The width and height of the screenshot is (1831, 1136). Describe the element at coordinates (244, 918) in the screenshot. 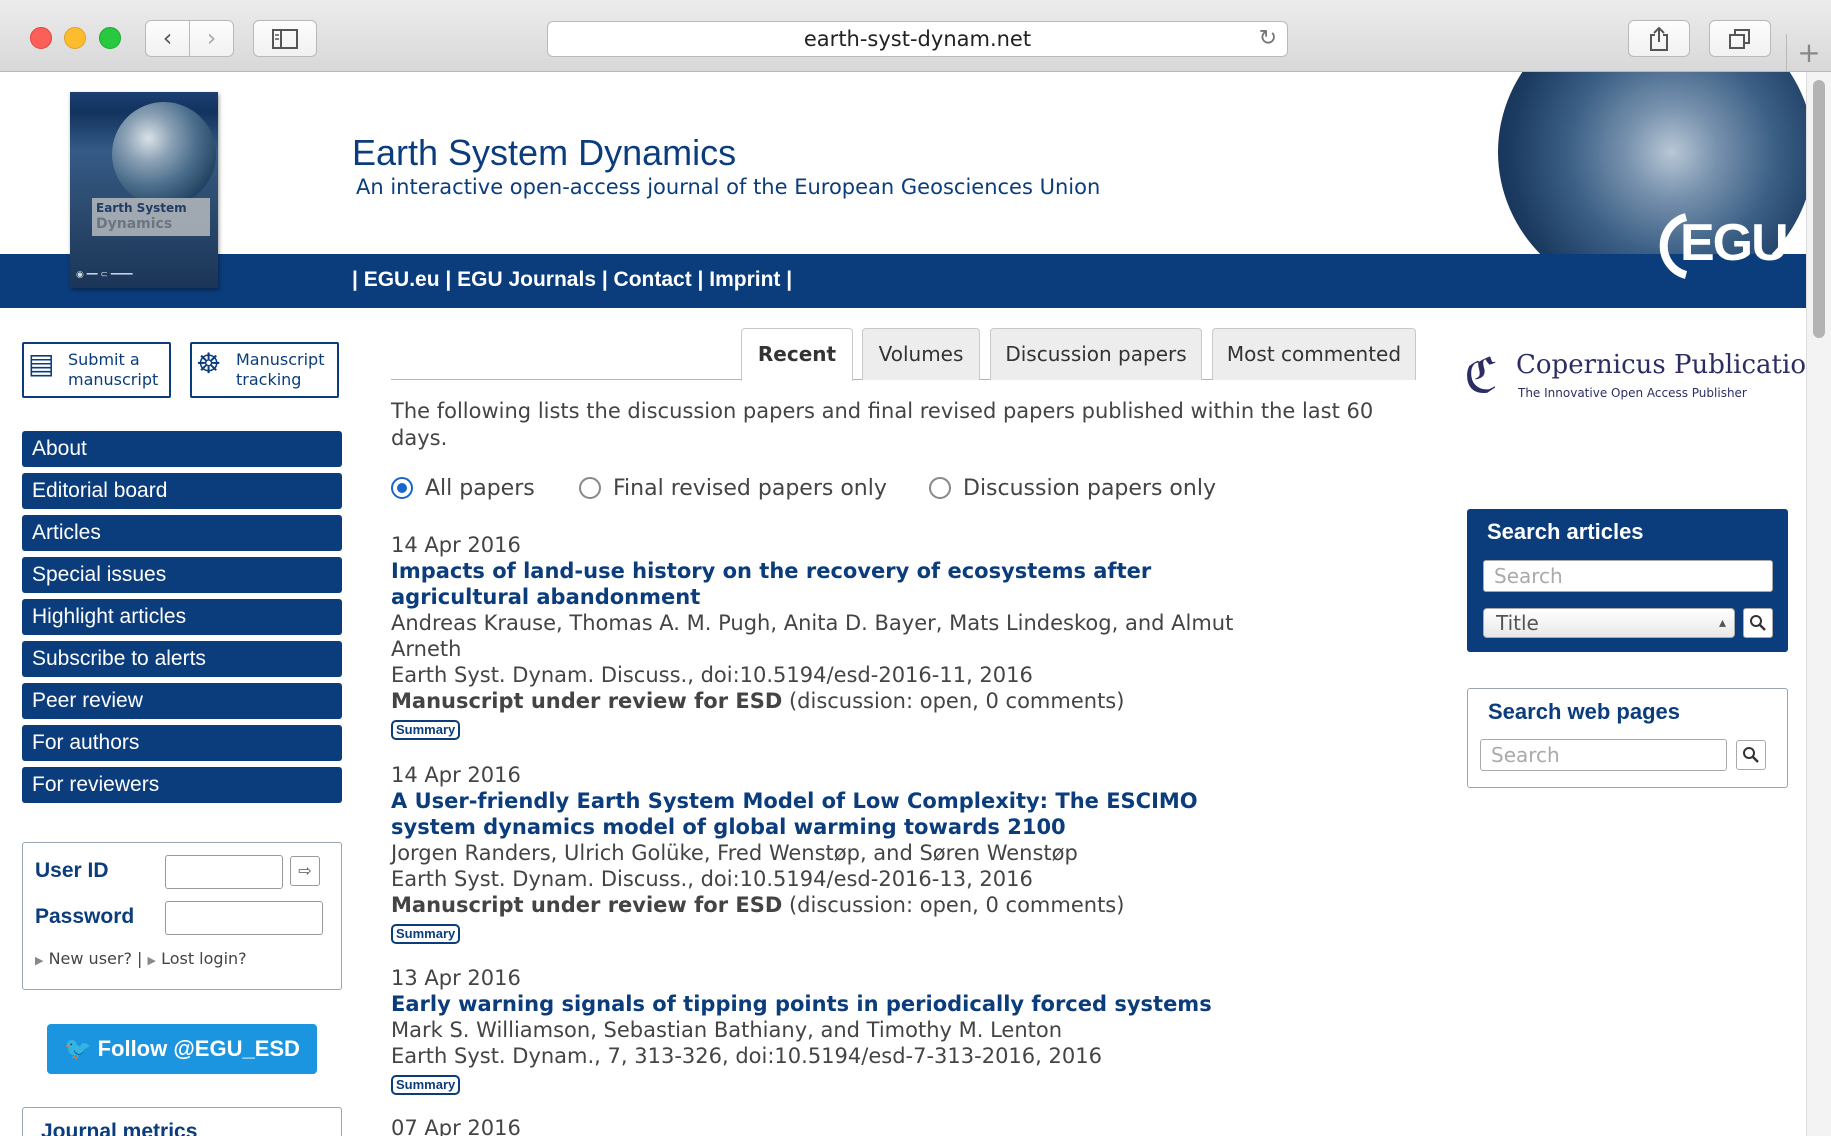

I see `password-input` at that location.